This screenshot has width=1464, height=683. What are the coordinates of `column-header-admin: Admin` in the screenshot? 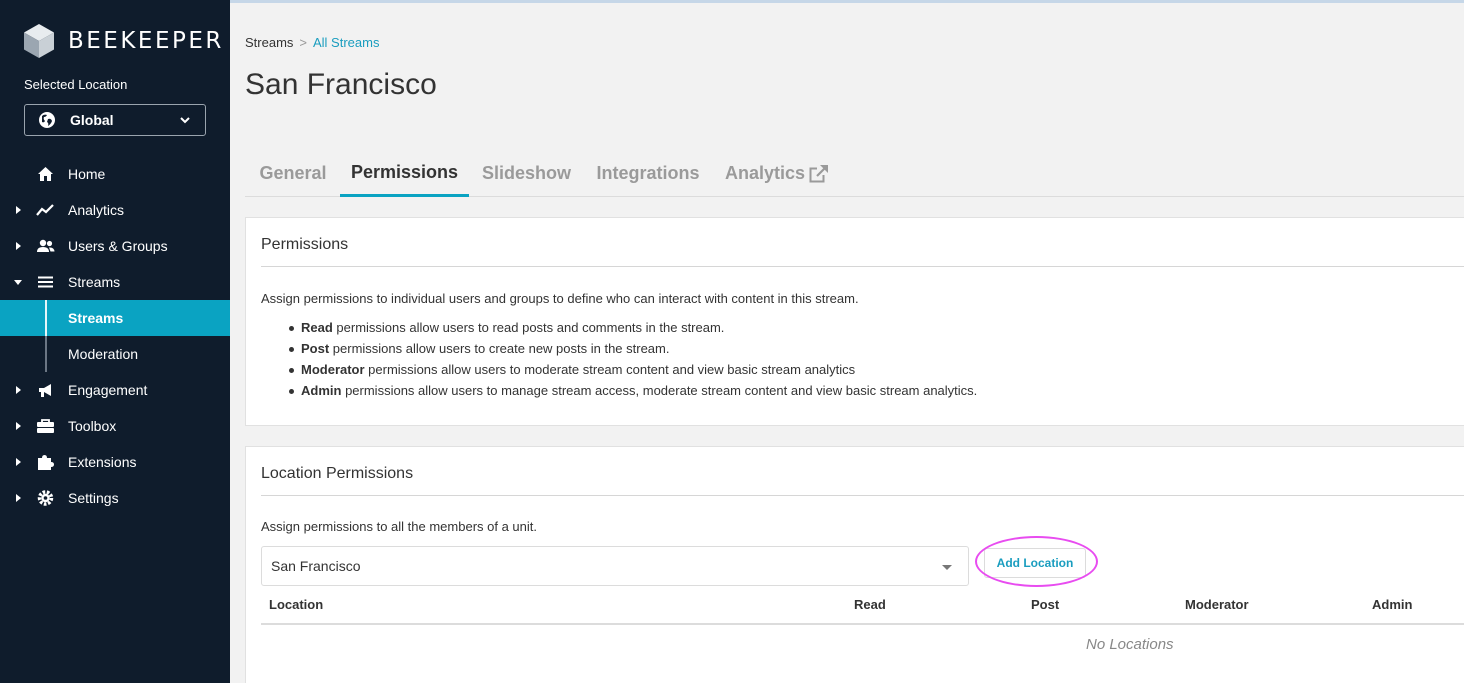 It's located at (1392, 604).